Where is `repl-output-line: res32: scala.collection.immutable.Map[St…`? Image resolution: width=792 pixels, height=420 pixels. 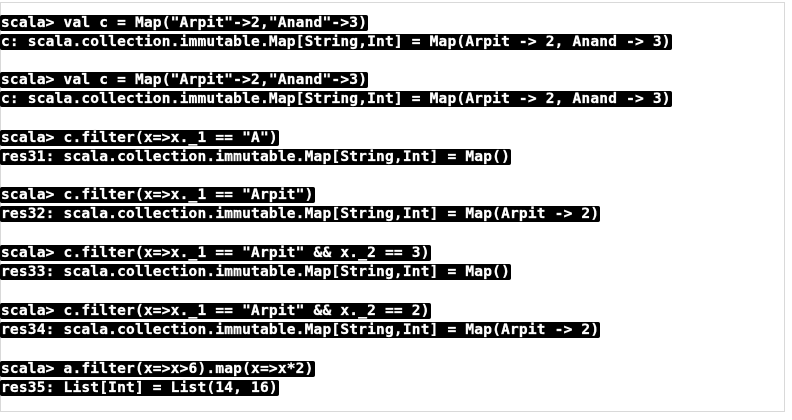 repl-output-line: res32: scala.collection.immutable.Map[St… is located at coordinates (300, 213).